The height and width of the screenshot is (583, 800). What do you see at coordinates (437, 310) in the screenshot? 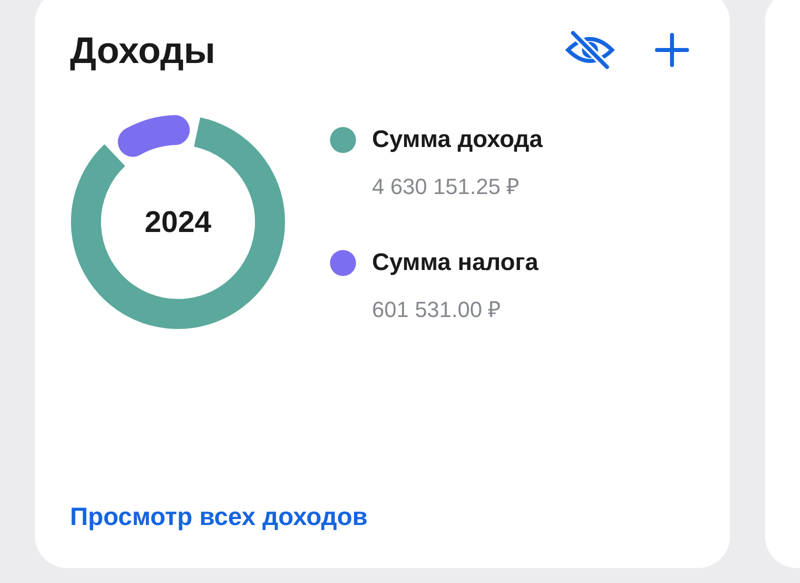
I see `amount-value: 601 531.00 ₽` at bounding box center [437, 310].